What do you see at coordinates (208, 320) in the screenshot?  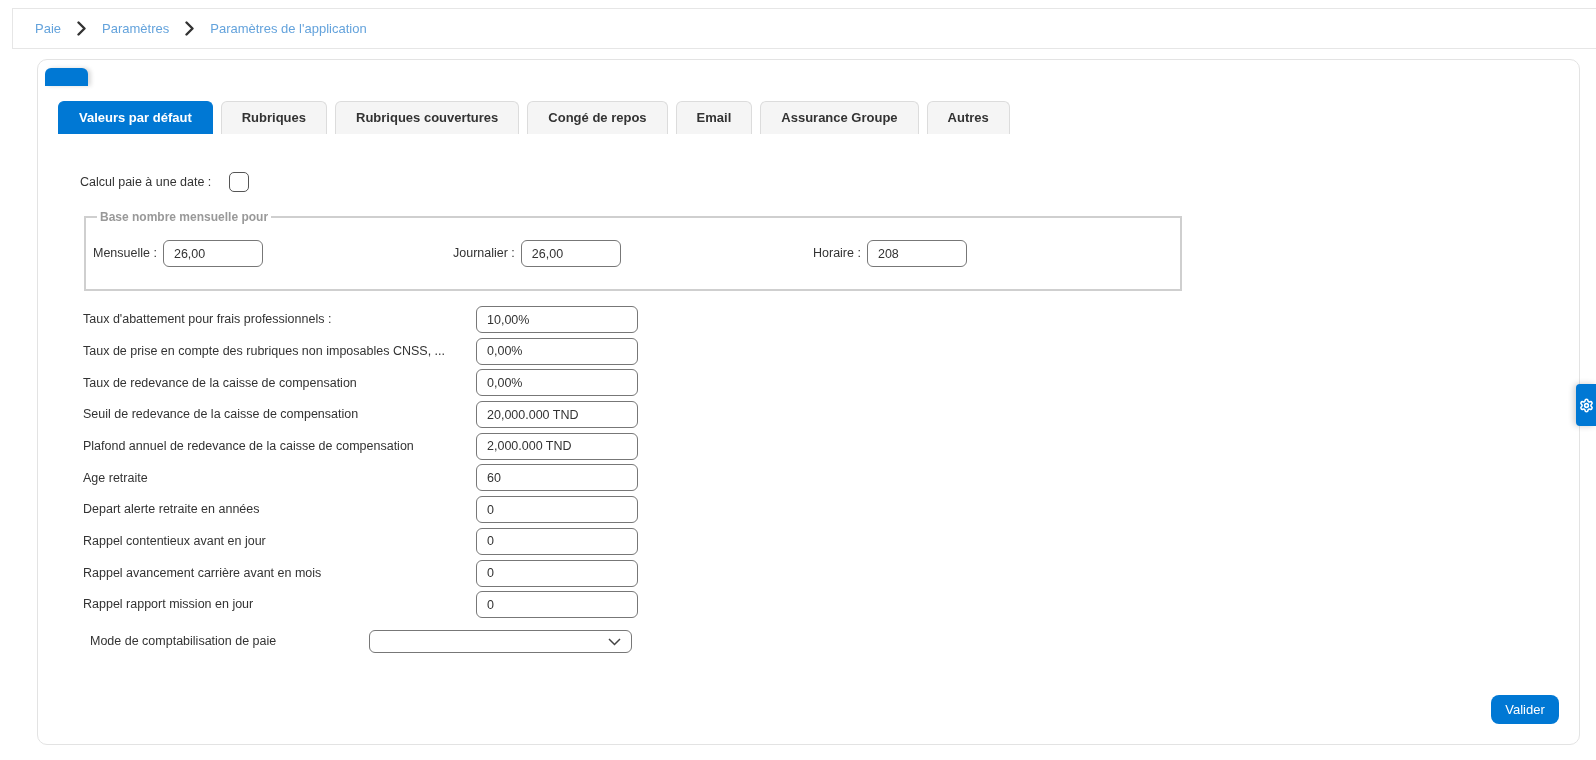 I see `field-label: Taux d'abattement pour frais professionnels :` at bounding box center [208, 320].